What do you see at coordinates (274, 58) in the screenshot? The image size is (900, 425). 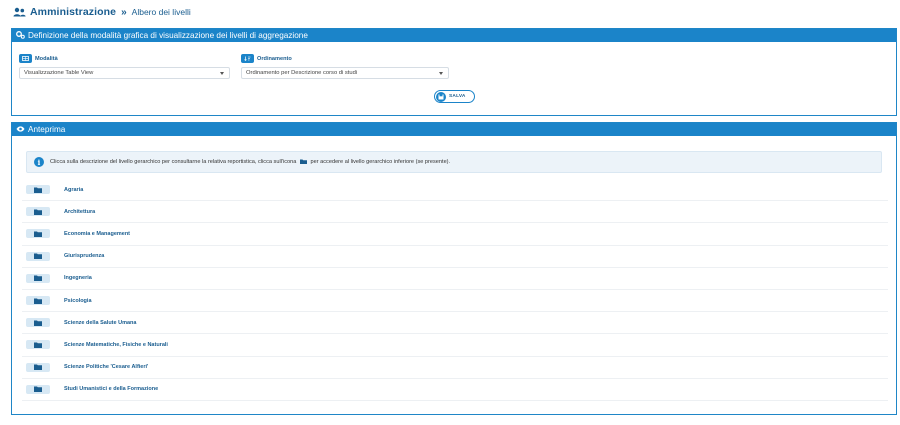 I see `ordinamento-label-text: Ordinamento` at bounding box center [274, 58].